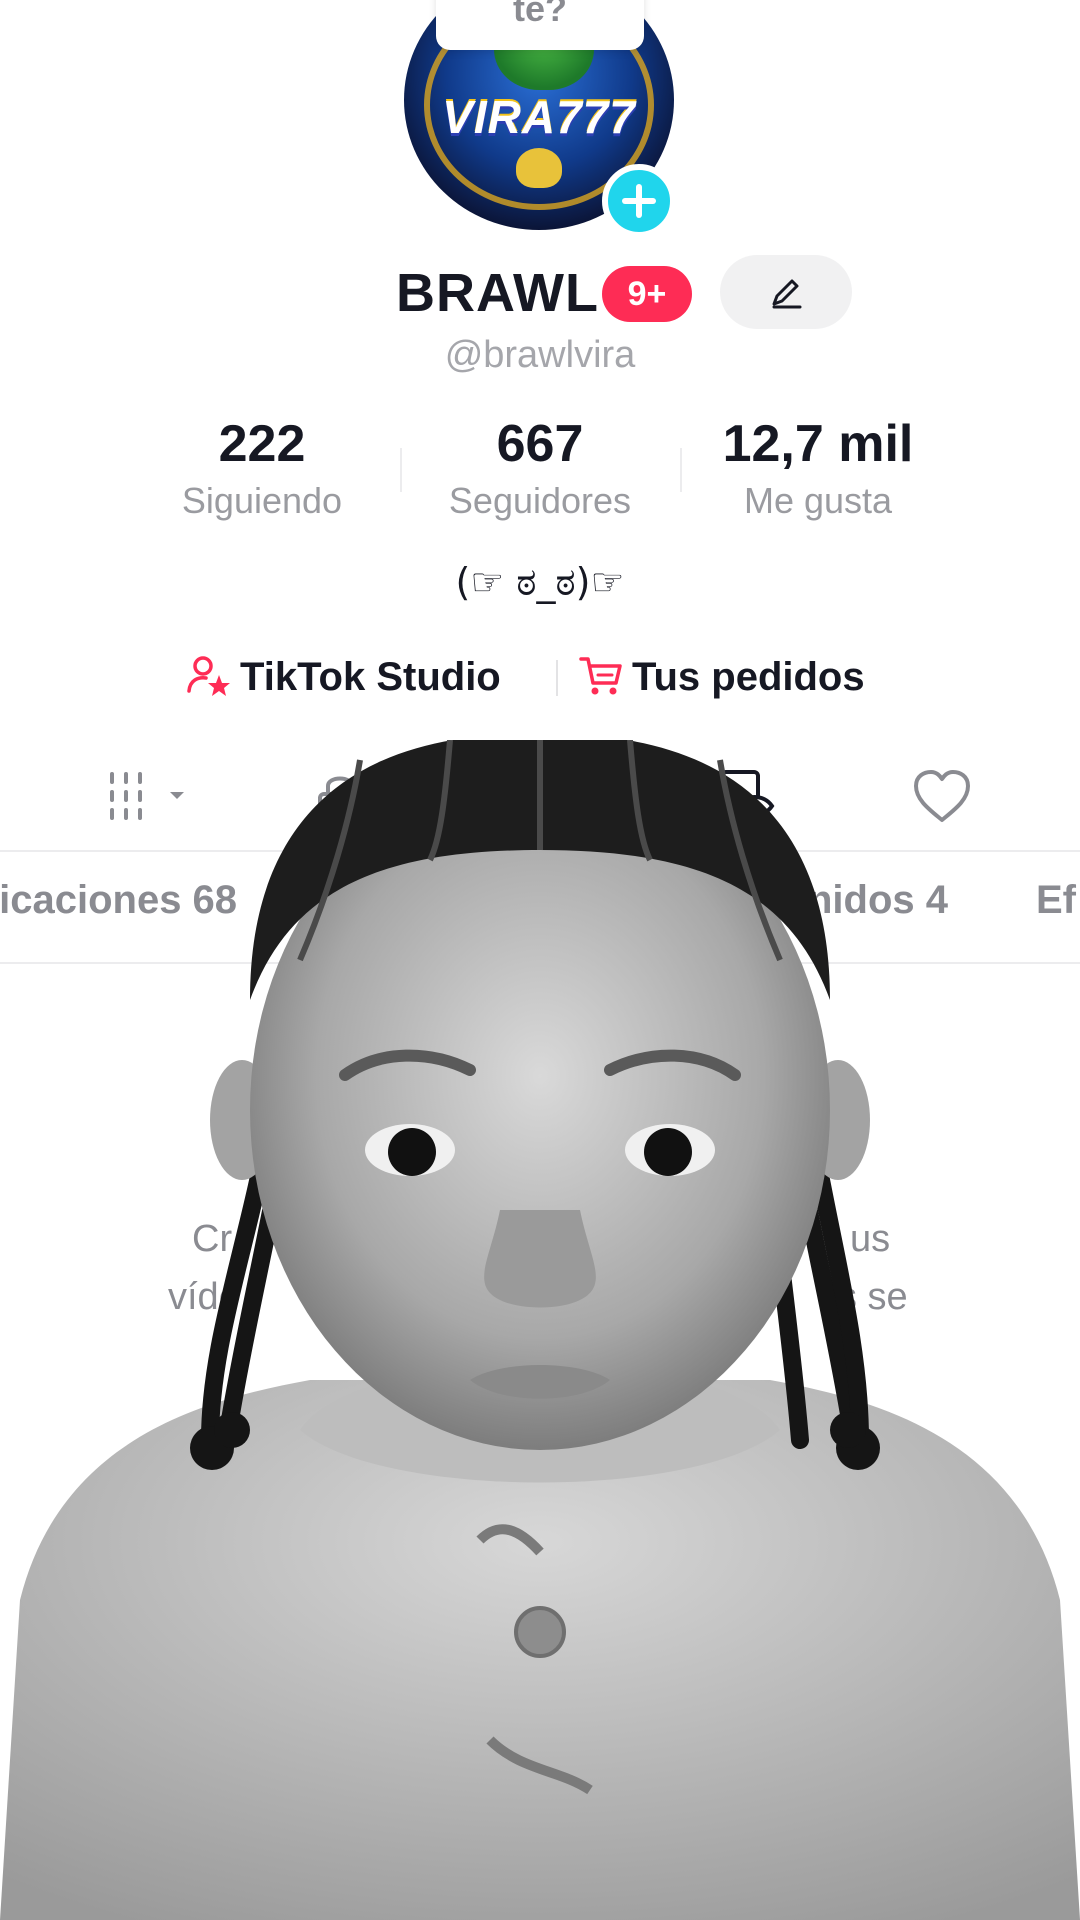 This screenshot has width=1080, height=1920. What do you see at coordinates (818, 444) in the screenshot?
I see `likes-count: 12,7 mil` at bounding box center [818, 444].